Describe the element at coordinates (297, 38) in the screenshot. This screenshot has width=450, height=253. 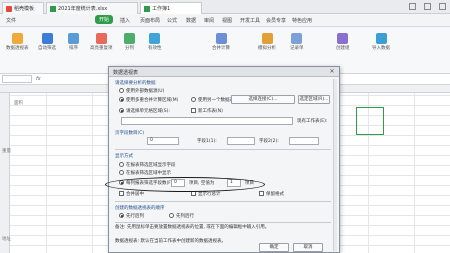
I see `record-icon` at that location.